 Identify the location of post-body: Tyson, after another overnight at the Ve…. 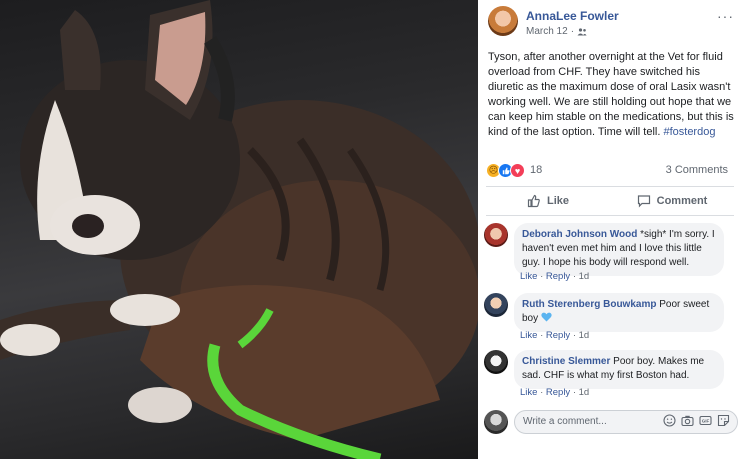
(611, 94).